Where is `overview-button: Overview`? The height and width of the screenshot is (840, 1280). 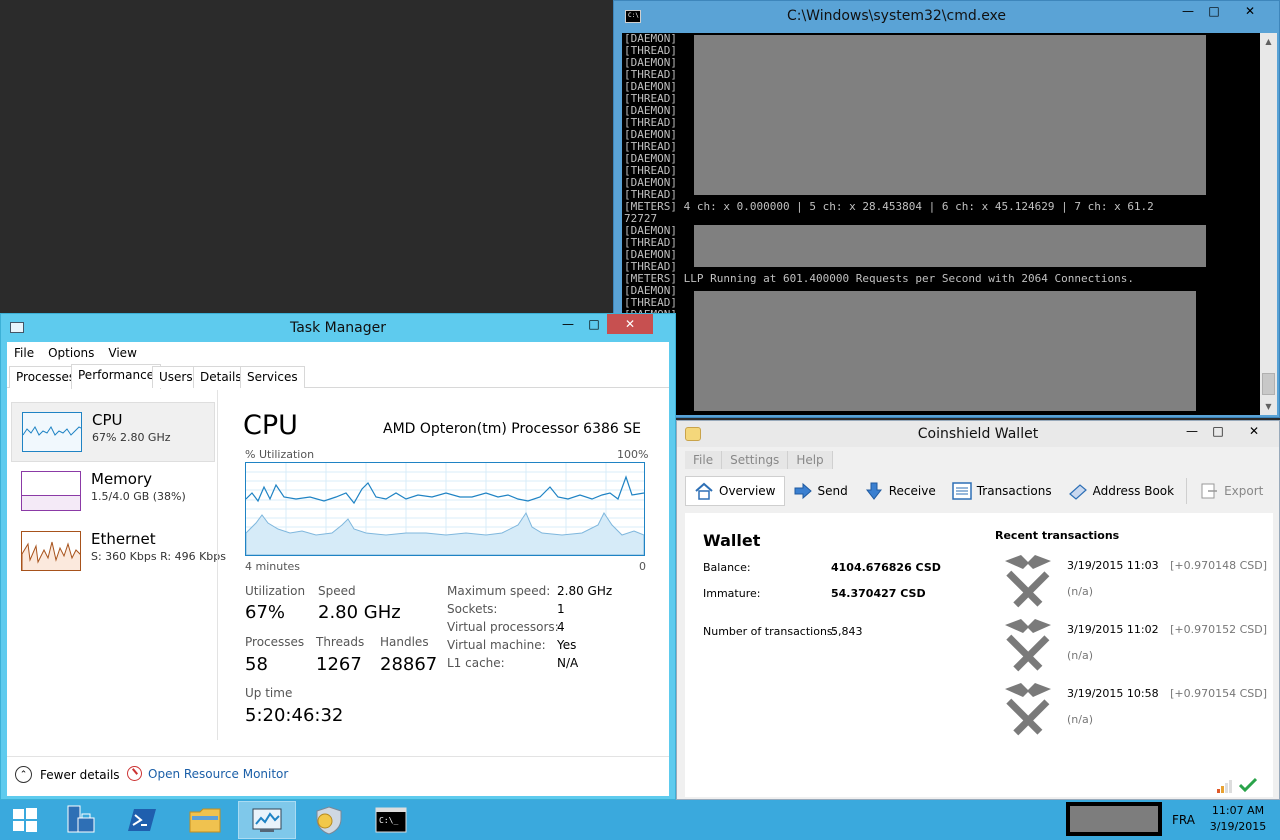 overview-button: Overview is located at coordinates (735, 491).